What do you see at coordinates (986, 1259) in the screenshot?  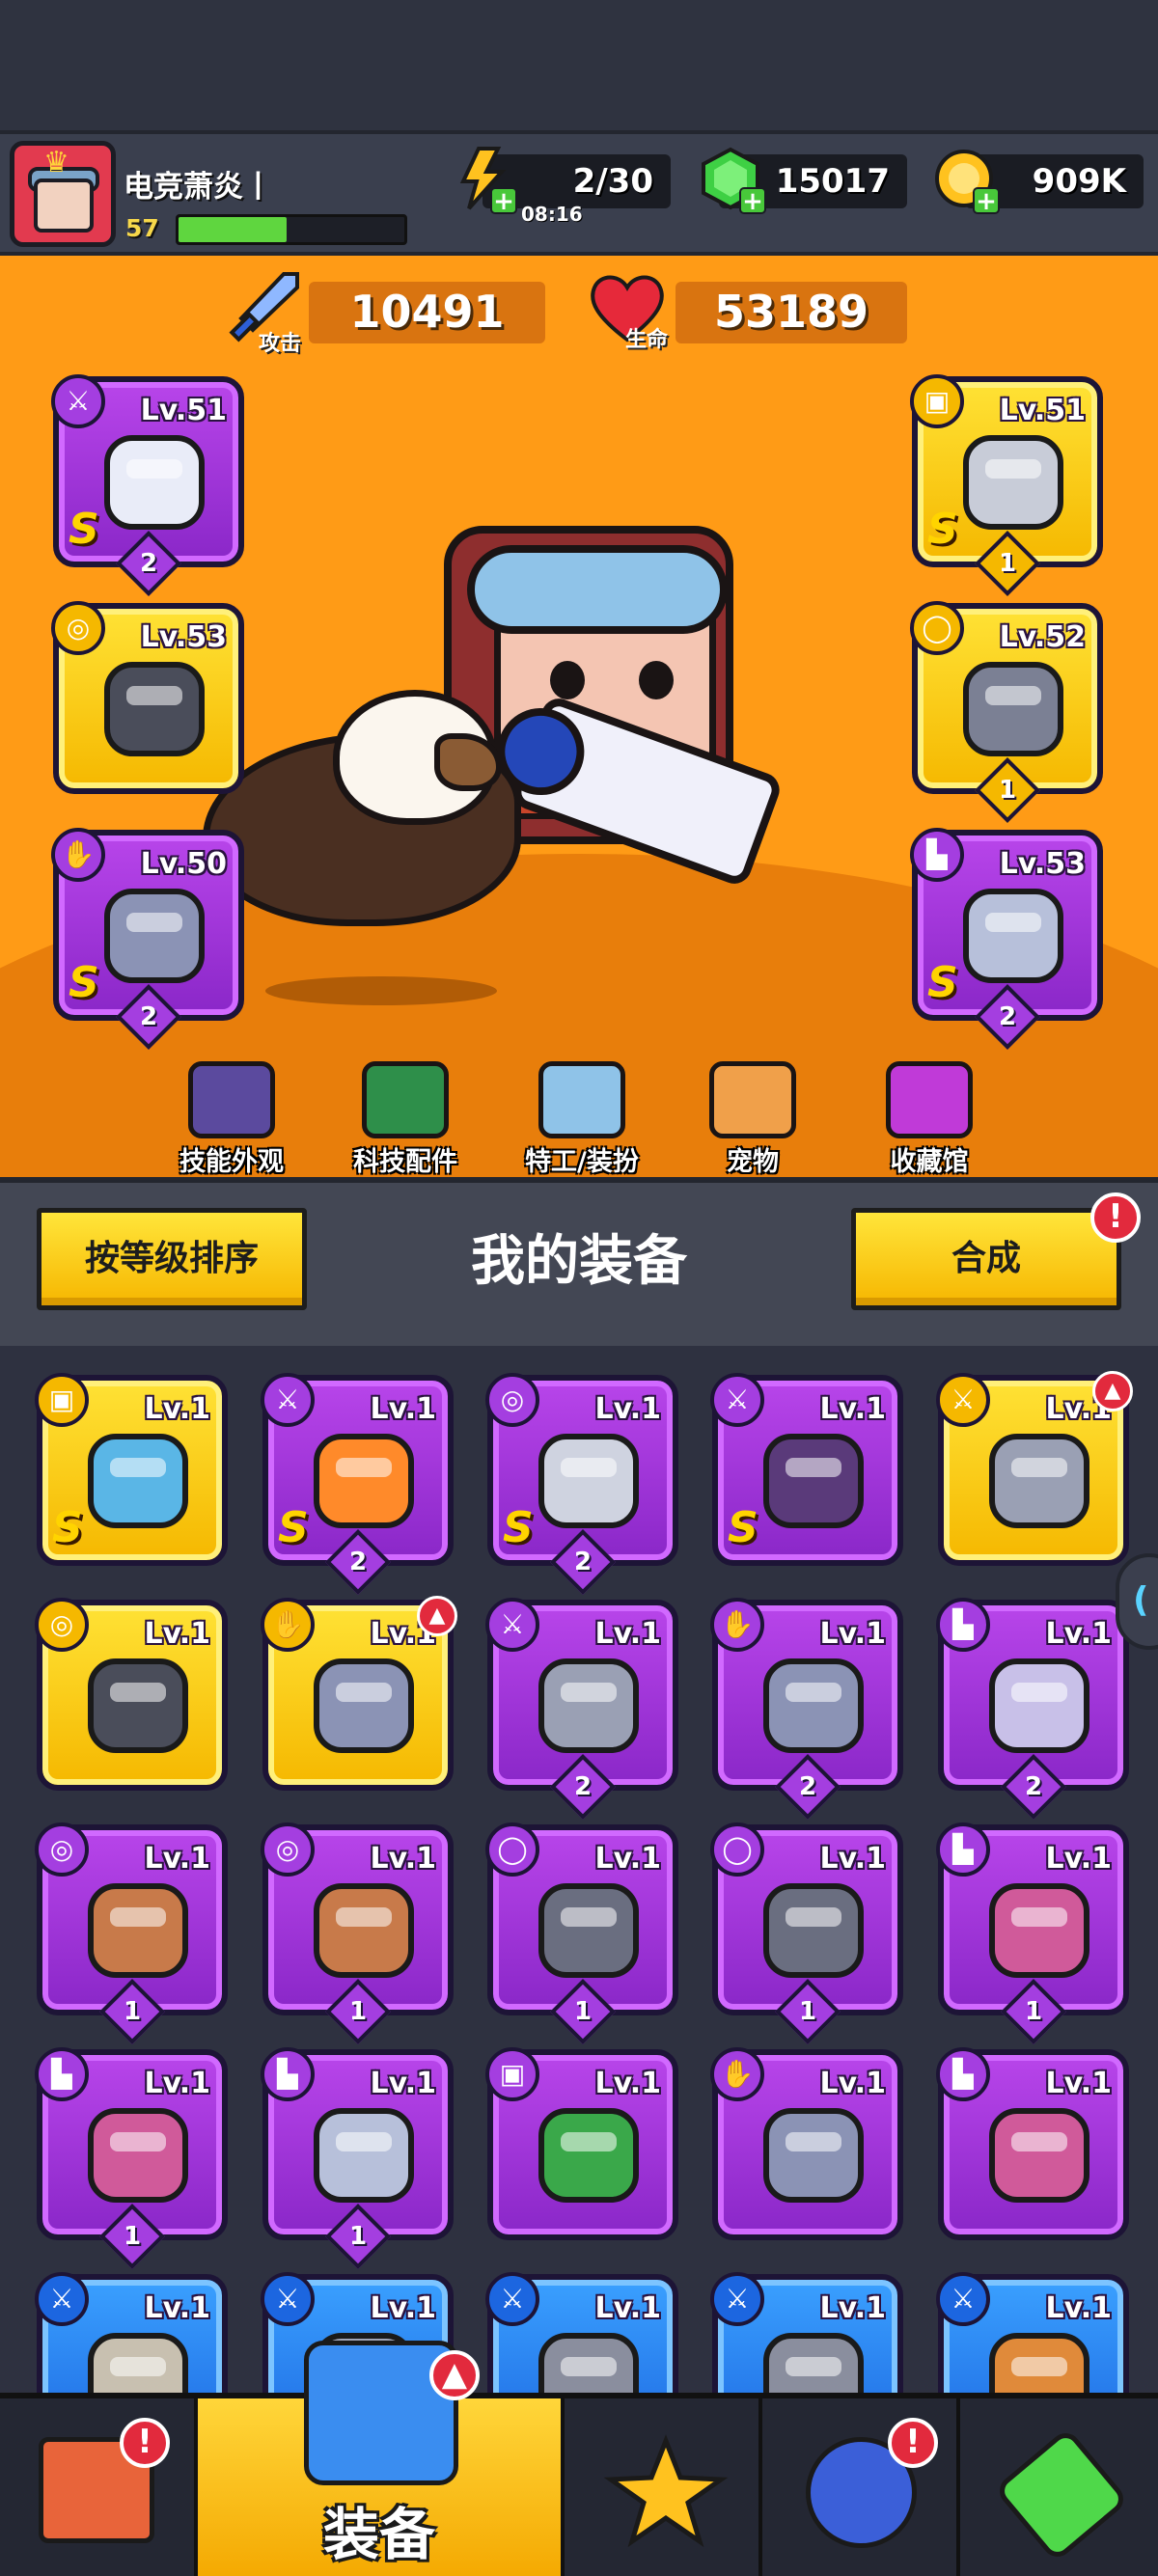 I see `merge-button: 合成` at bounding box center [986, 1259].